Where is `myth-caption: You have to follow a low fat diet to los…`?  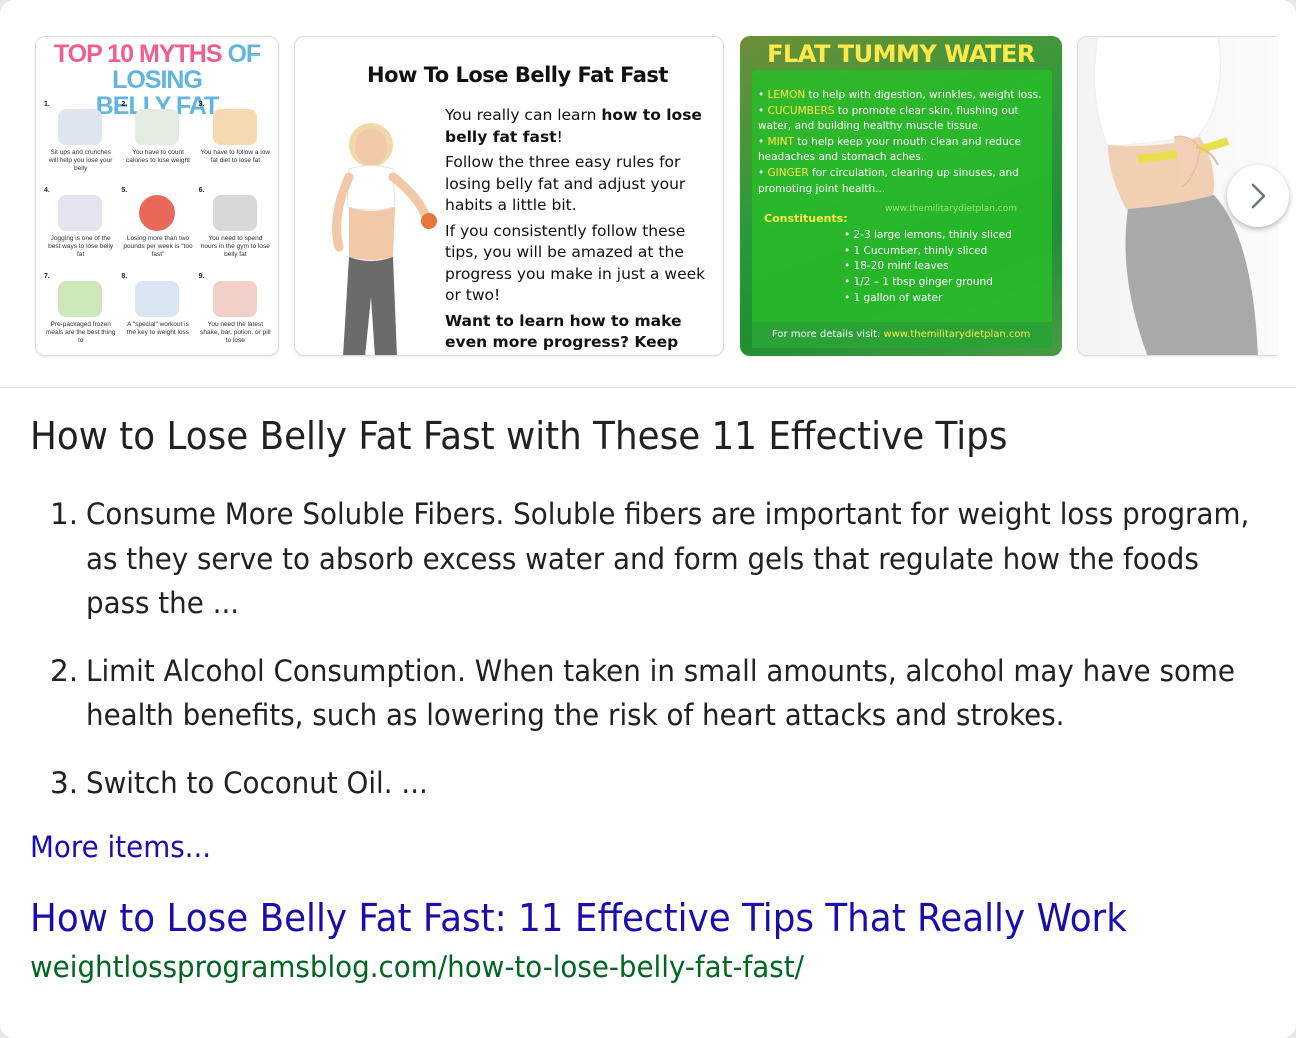
myth-caption: You have to follow a low fat diet to los… is located at coordinates (235, 156).